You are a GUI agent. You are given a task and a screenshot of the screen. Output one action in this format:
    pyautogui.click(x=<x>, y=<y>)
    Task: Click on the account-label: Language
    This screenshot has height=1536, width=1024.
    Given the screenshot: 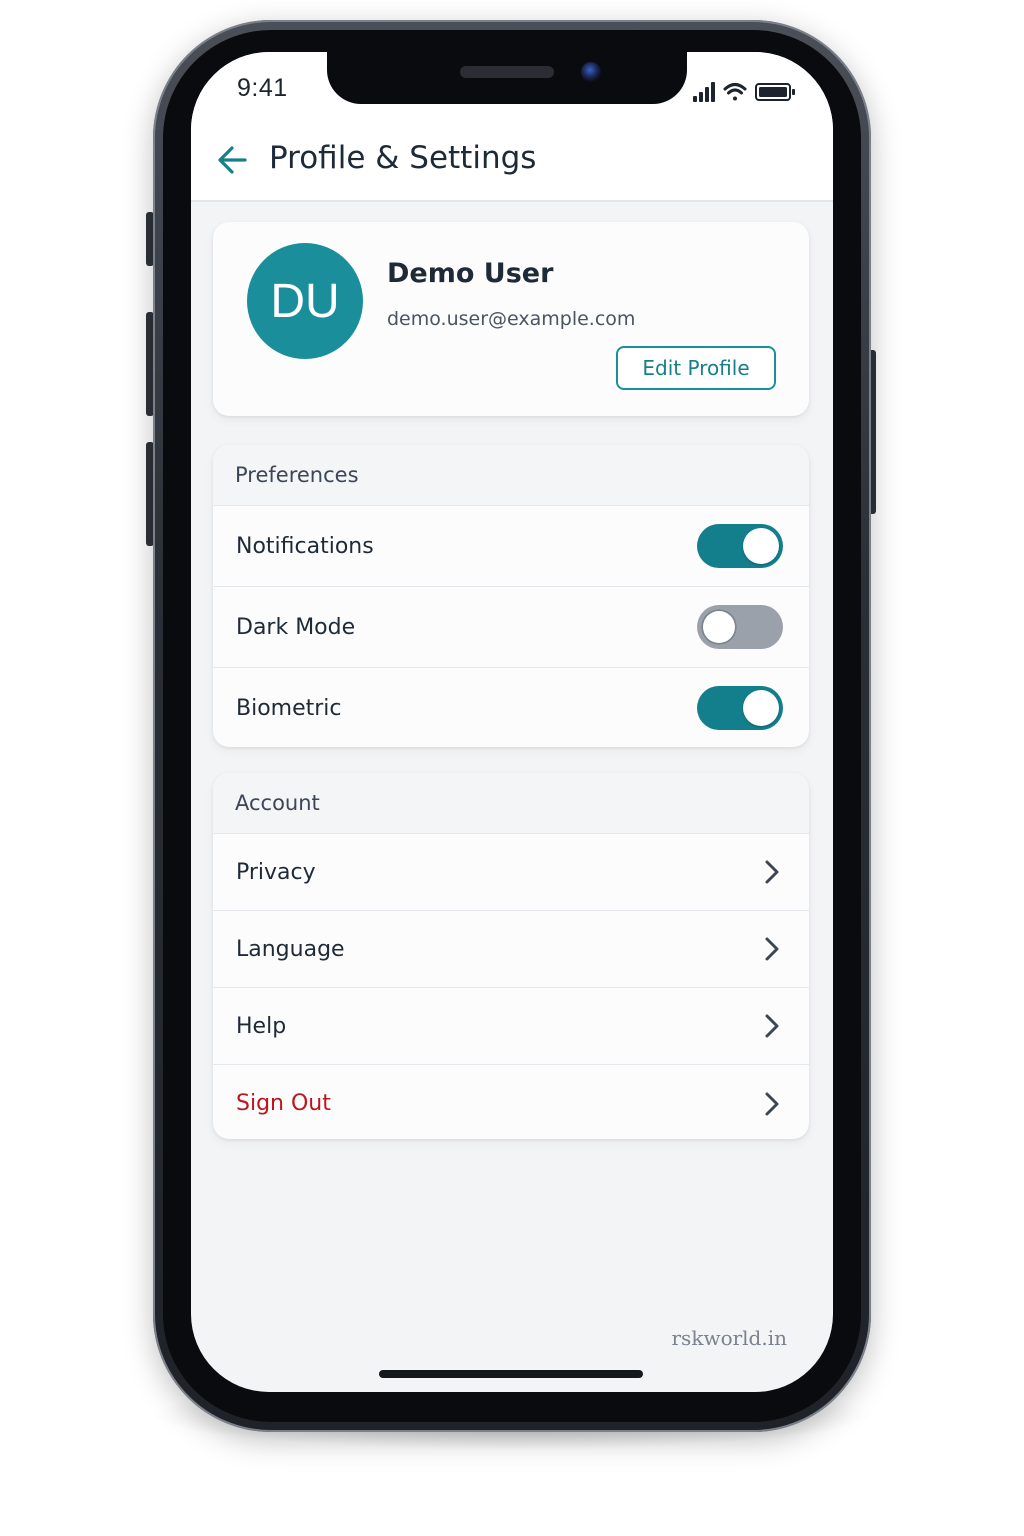 What is the action you would take?
    pyautogui.click(x=290, y=949)
    